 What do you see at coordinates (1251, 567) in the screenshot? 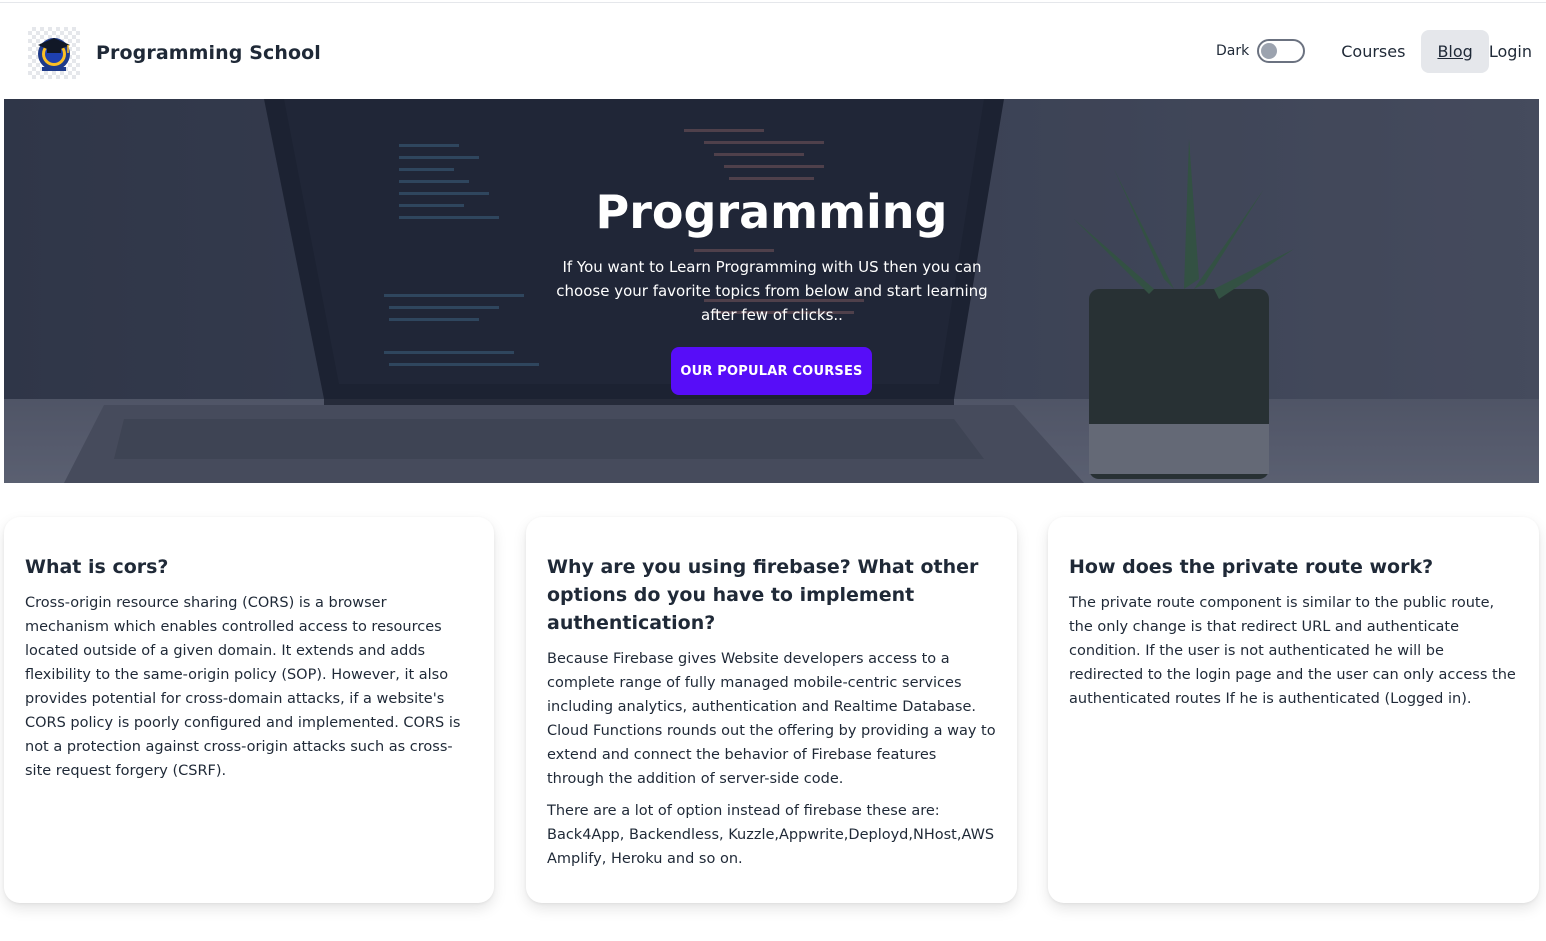
I see `card-title: How does the private route work?` at bounding box center [1251, 567].